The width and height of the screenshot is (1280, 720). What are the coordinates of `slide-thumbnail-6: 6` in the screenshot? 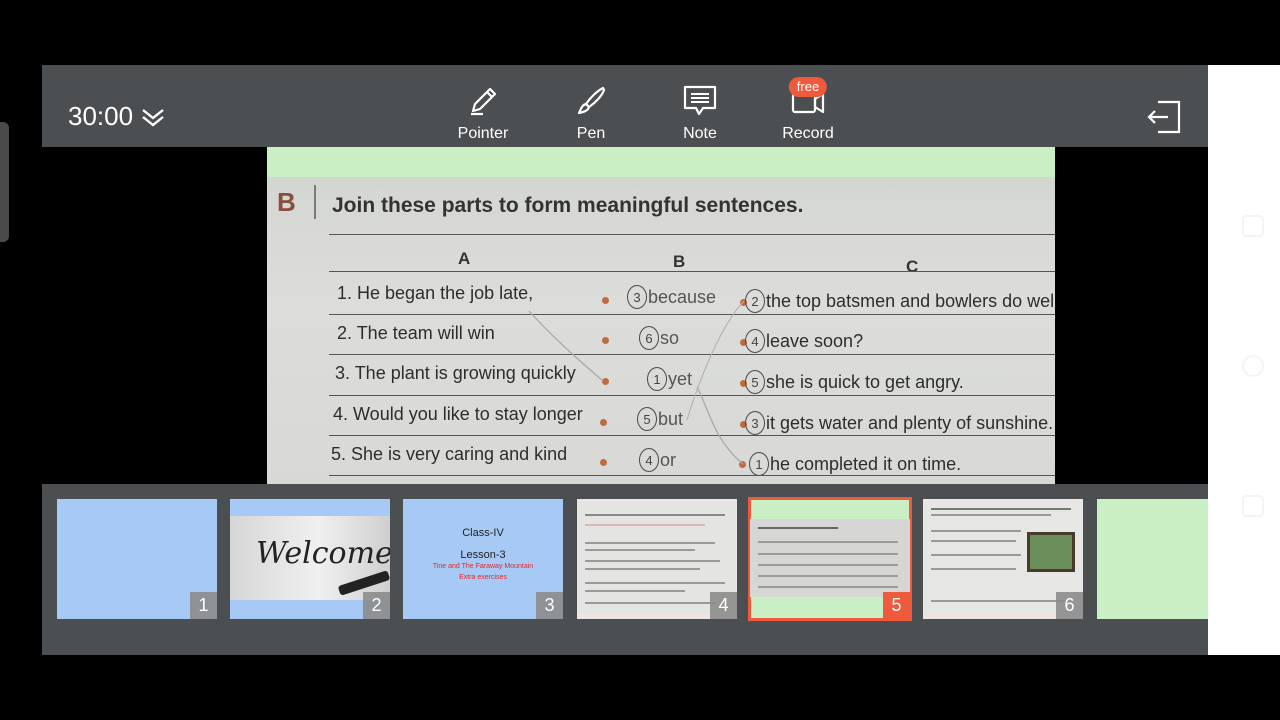 It's located at (1003, 559).